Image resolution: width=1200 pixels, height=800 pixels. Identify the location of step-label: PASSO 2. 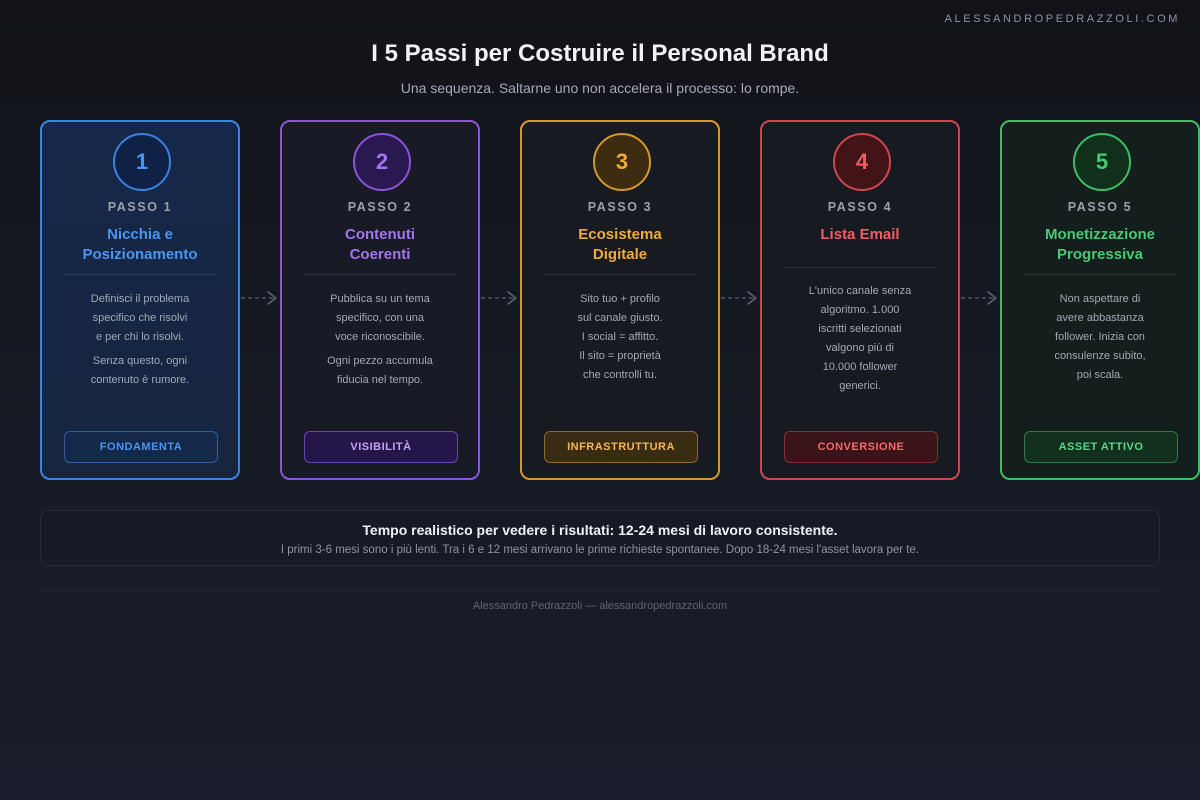
(380, 207).